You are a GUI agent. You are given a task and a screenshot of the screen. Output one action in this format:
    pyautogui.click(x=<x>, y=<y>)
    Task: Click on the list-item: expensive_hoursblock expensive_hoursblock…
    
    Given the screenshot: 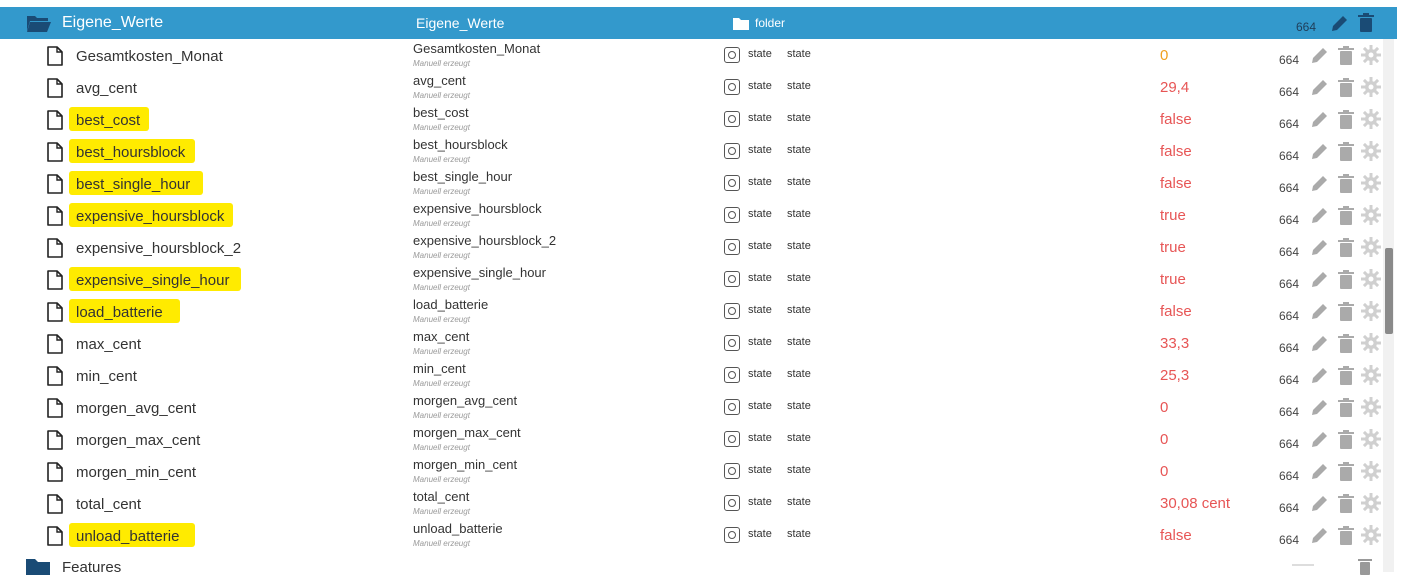 What is the action you would take?
    pyautogui.click(x=691, y=216)
    